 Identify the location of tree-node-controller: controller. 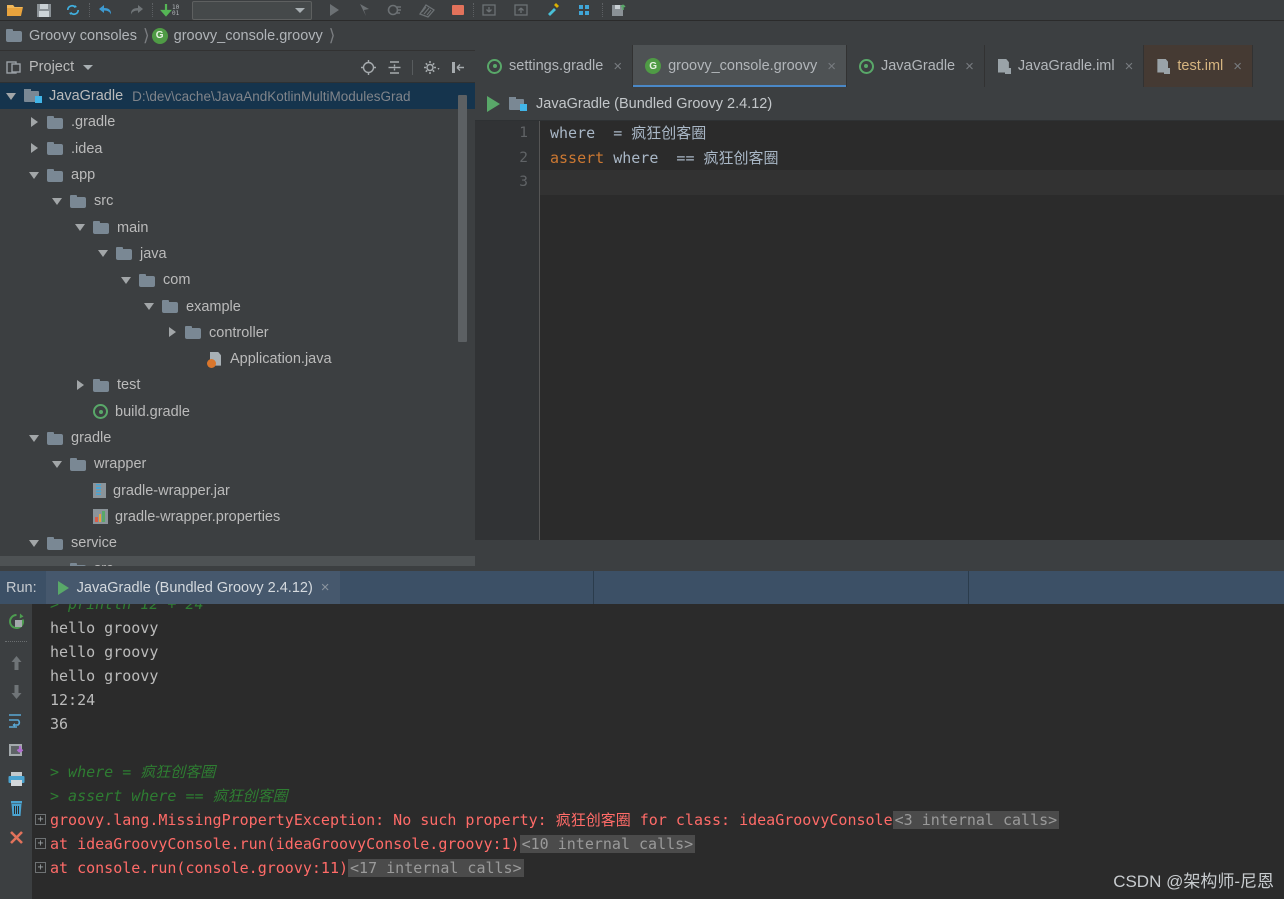
(237, 333).